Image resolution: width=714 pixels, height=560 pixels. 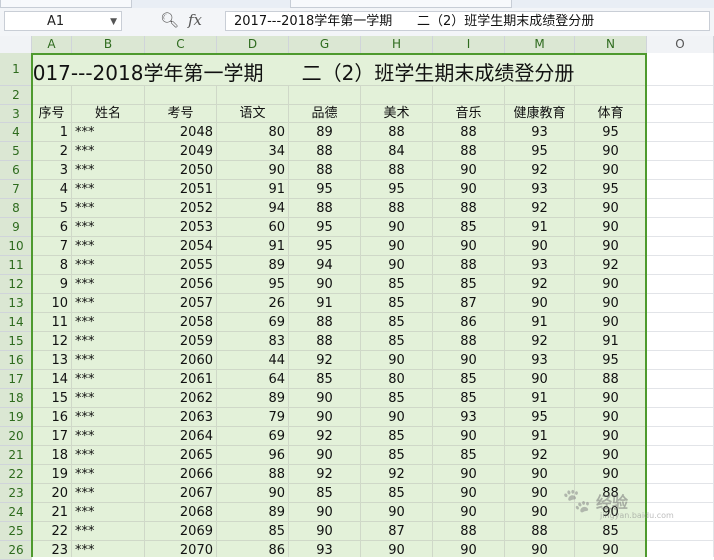 I want to click on data-cell: 6, so click(x=52, y=227).